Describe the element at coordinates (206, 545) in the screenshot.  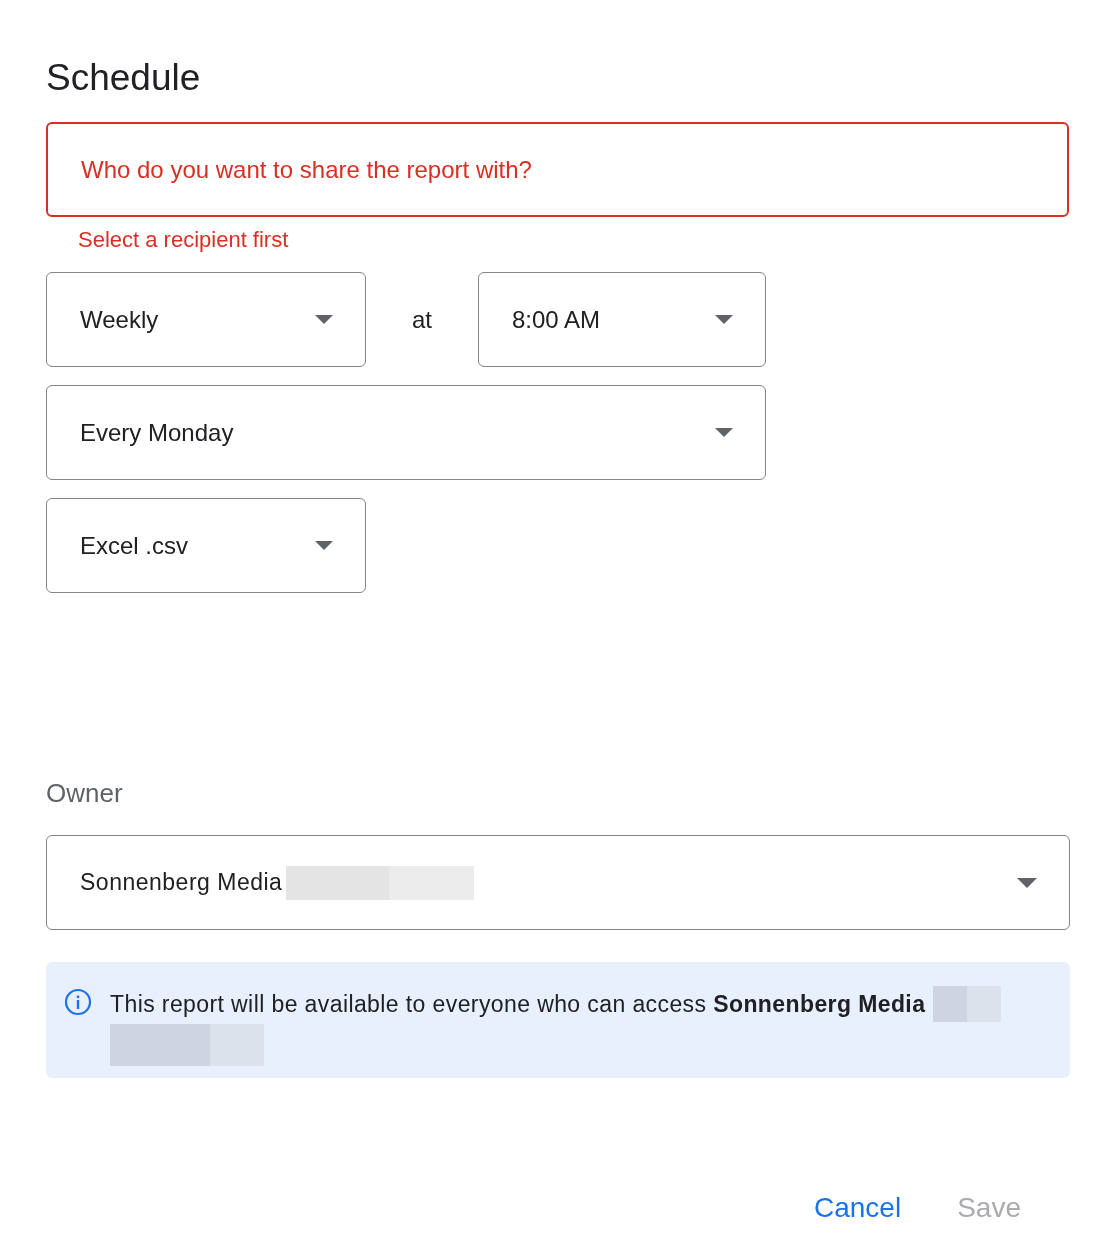
I see `format-select: Excel .csv` at that location.